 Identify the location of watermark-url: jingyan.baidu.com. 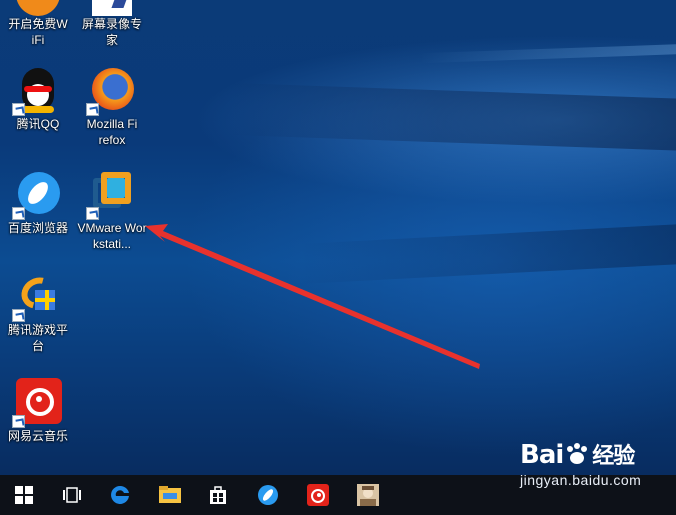
(581, 480).